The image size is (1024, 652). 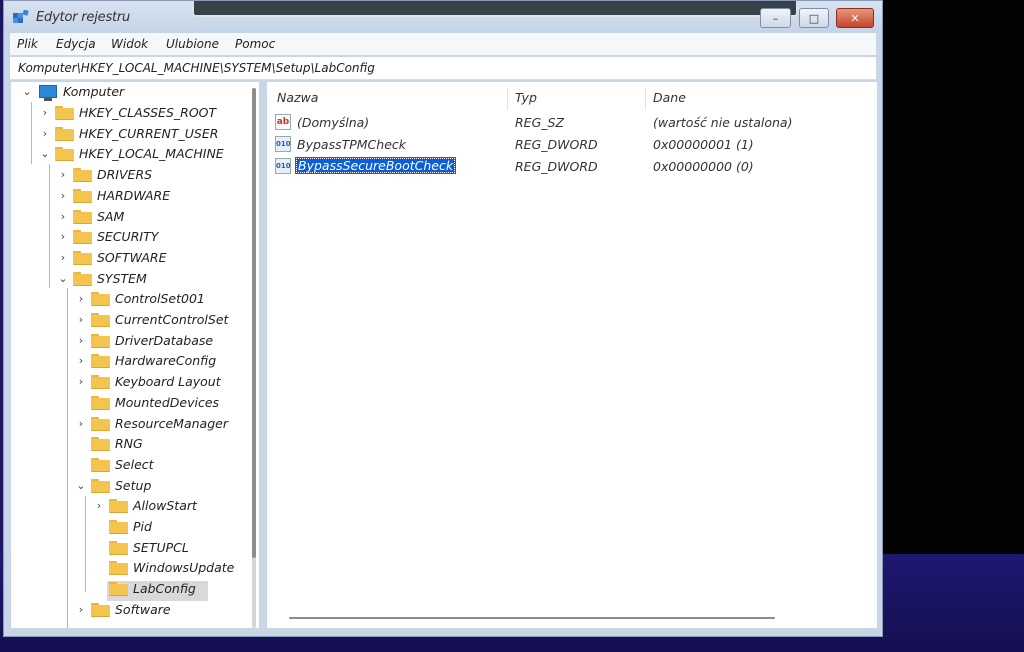 What do you see at coordinates (540, 122) in the screenshot?
I see `value-type: REG_SZ` at bounding box center [540, 122].